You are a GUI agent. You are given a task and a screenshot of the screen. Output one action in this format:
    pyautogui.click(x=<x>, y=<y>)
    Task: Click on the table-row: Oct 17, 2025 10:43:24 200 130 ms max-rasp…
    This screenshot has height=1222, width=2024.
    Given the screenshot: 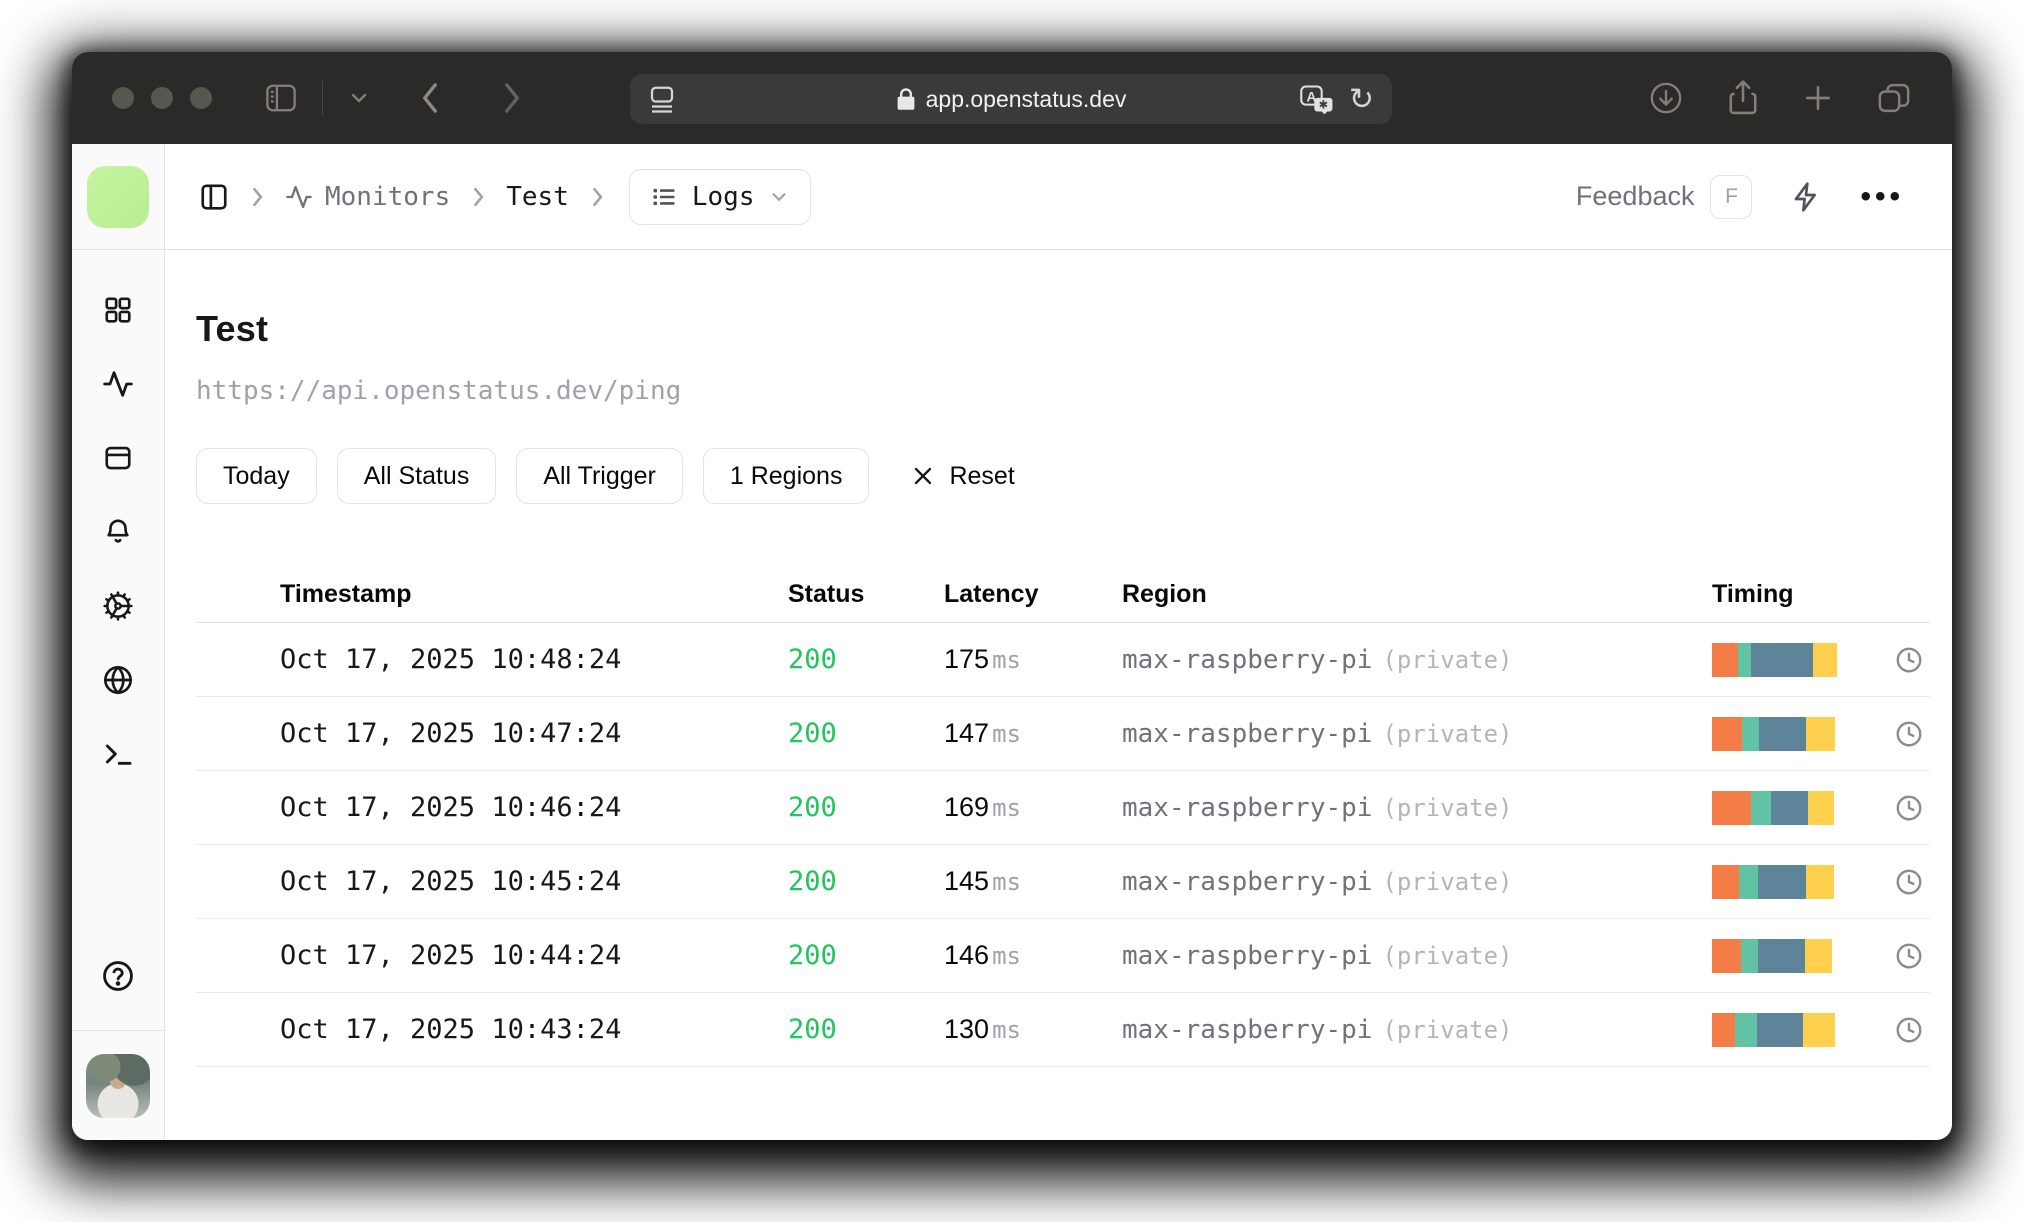 What is the action you would take?
    pyautogui.click(x=1063, y=1030)
    